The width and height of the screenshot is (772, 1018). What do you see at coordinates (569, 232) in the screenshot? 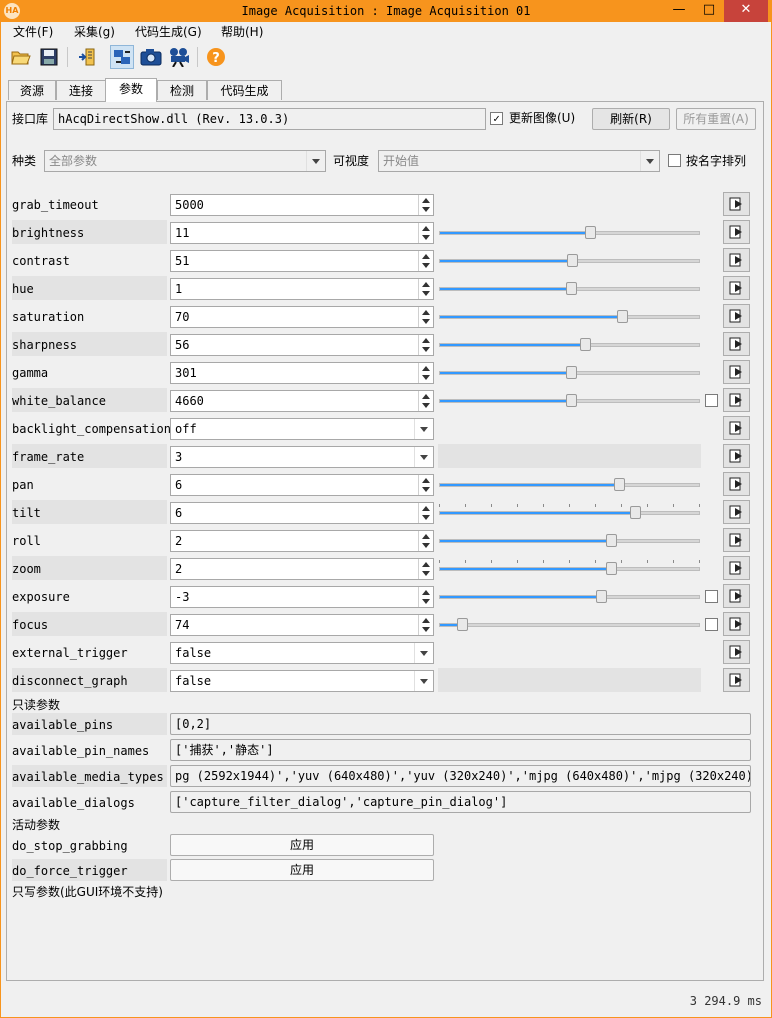
I see `param-slider-brightness` at bounding box center [569, 232].